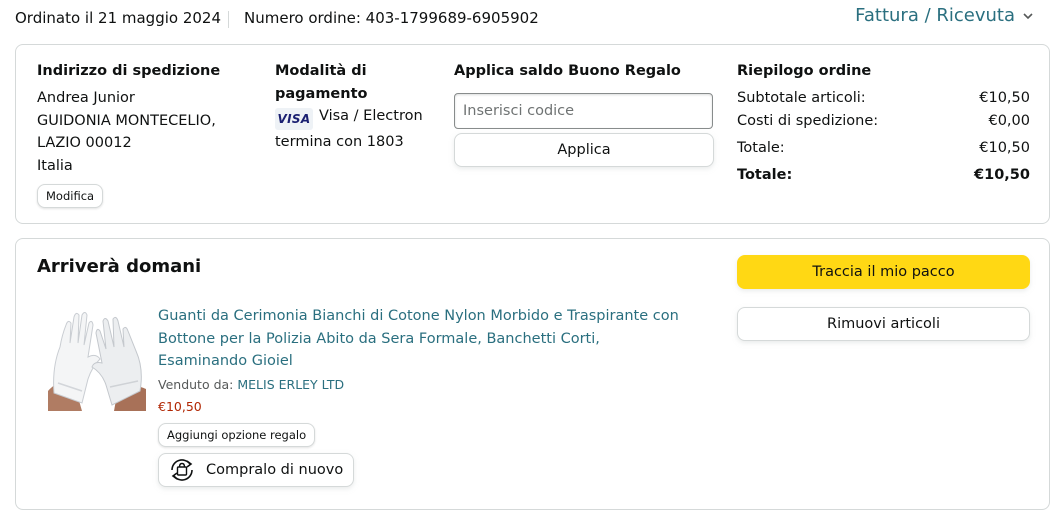 The height and width of the screenshot is (518, 1057). I want to click on address-country: Italia, so click(55, 166).